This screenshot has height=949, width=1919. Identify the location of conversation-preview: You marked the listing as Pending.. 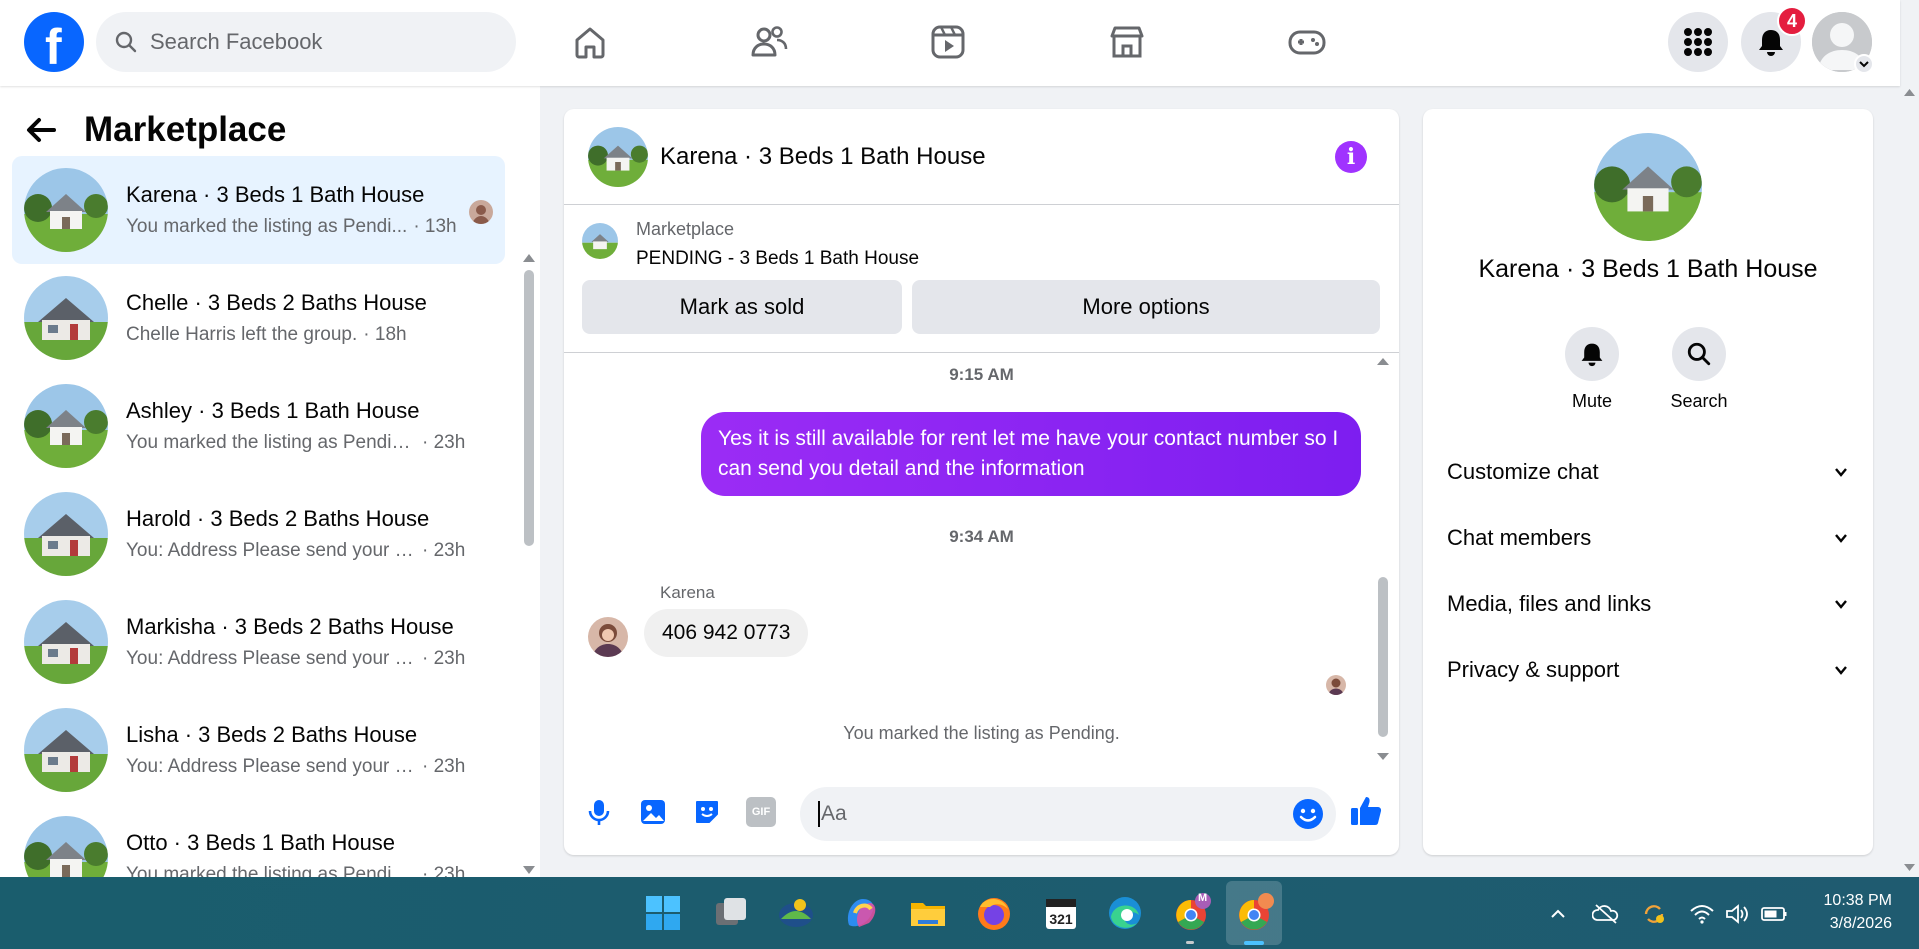
(271, 442).